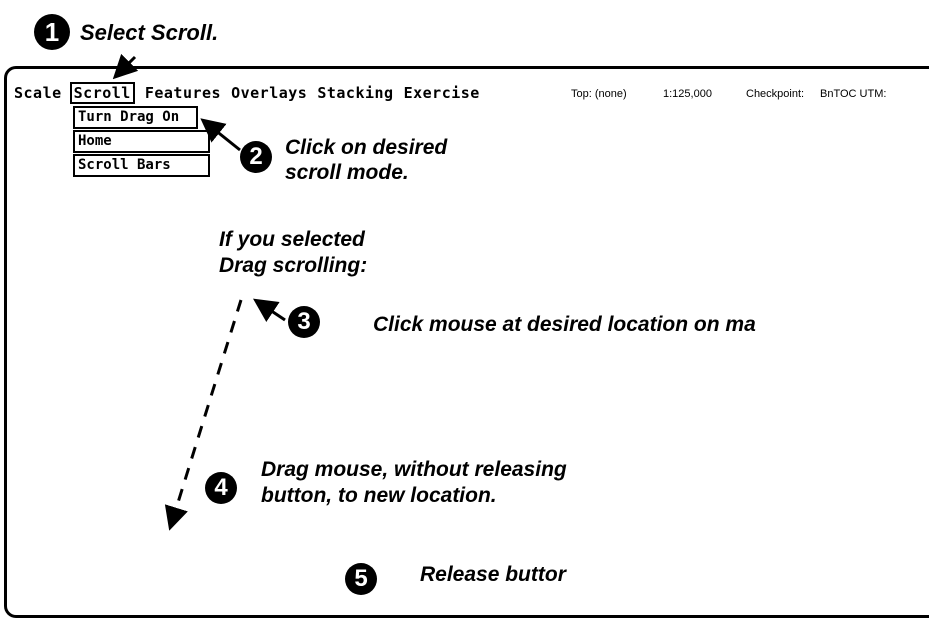 The height and width of the screenshot is (623, 929). What do you see at coordinates (203, 415) in the screenshot?
I see `drag-path-arrow` at bounding box center [203, 415].